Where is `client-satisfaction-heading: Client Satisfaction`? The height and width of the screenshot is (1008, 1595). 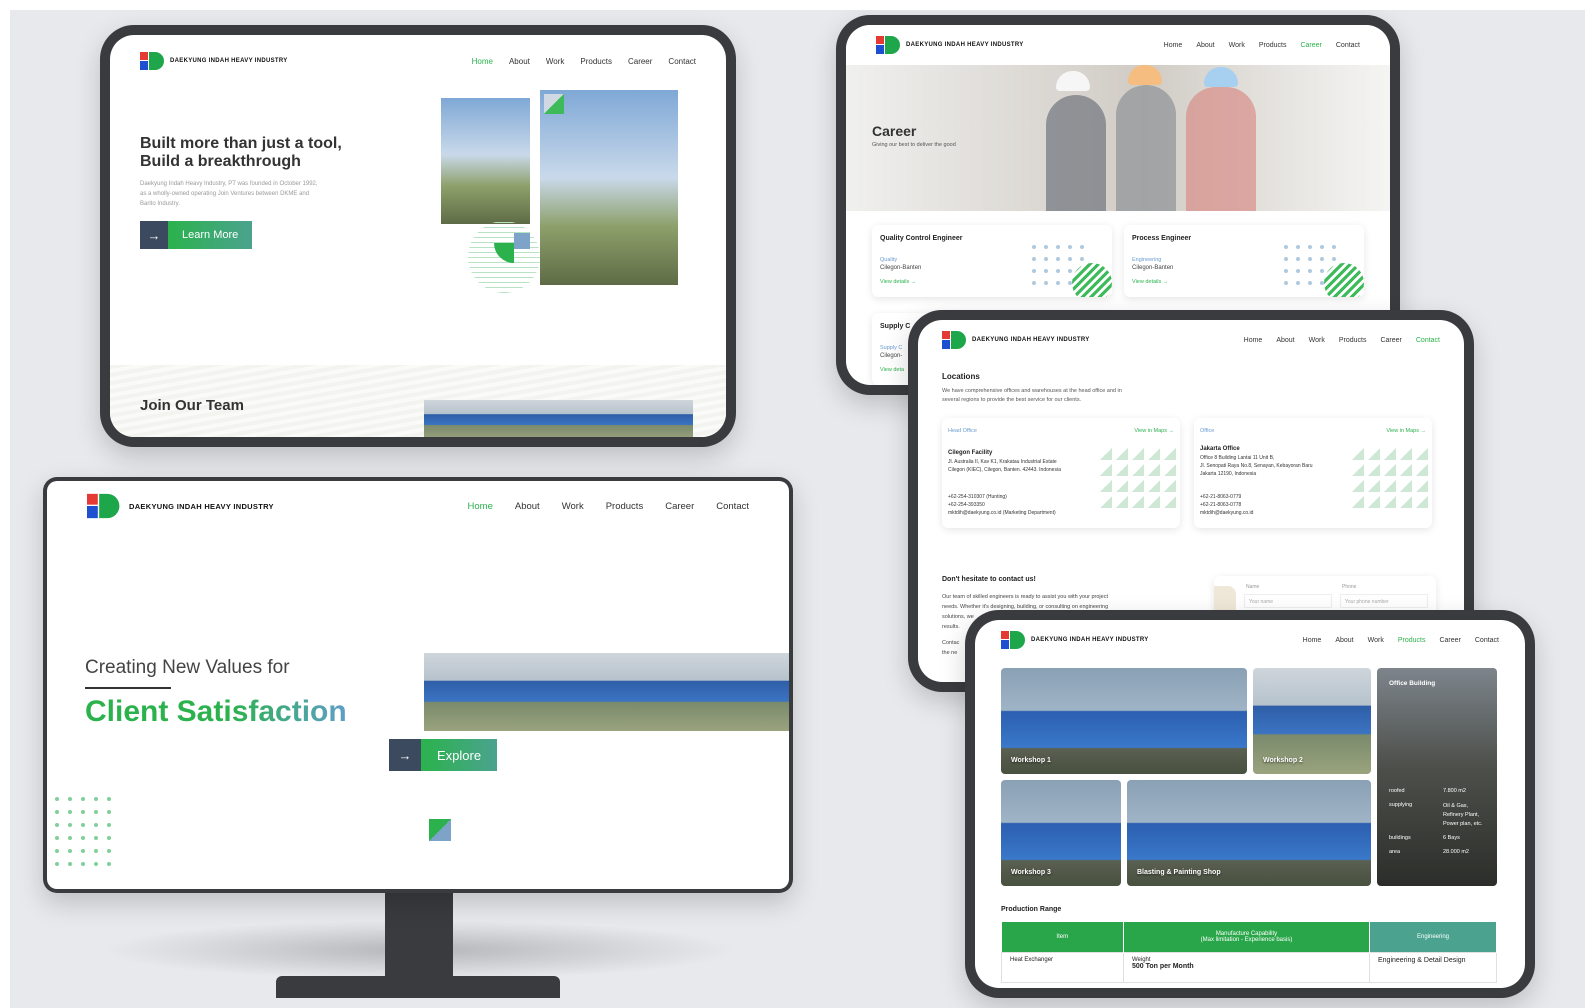 client-satisfaction-heading: Client Satisfaction is located at coordinates (216, 711).